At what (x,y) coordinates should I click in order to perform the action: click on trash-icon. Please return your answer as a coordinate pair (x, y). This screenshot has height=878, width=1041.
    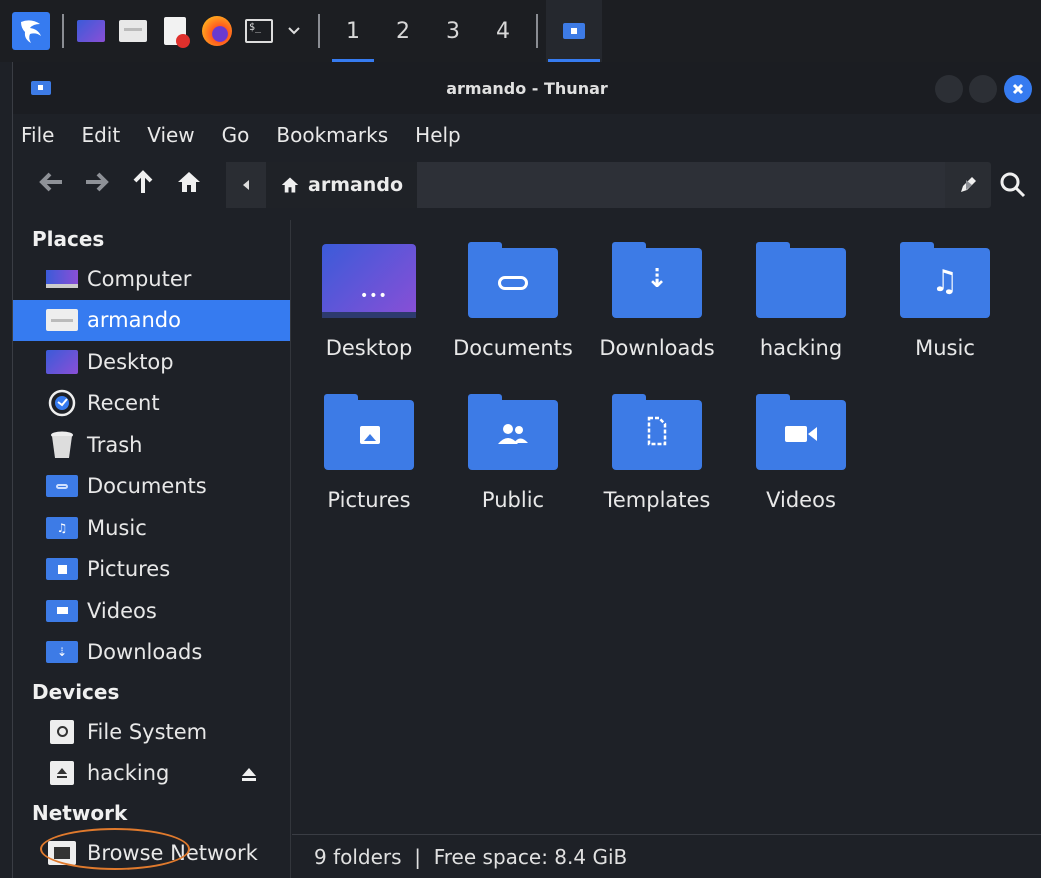
    Looking at the image, I should click on (62, 444).